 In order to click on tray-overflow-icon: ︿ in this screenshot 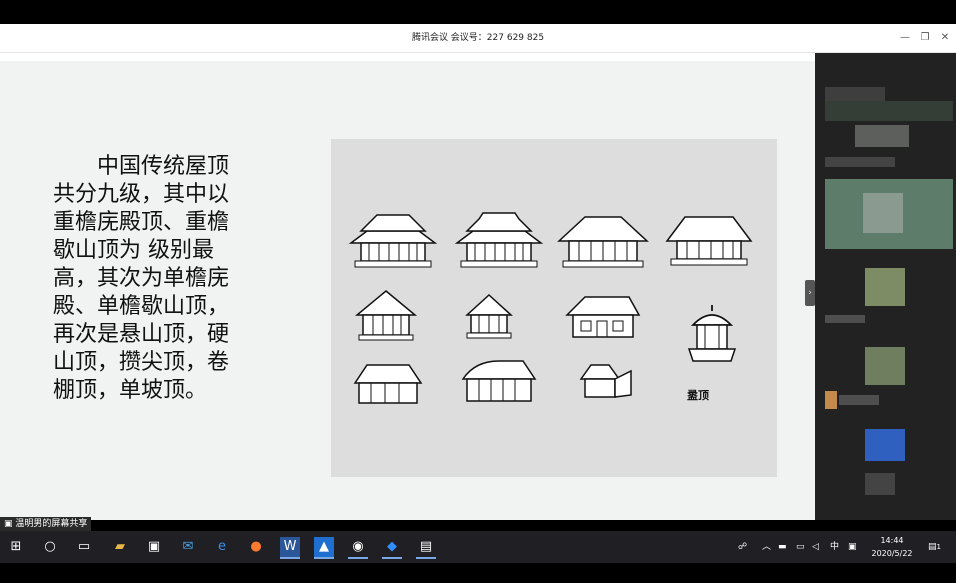, I will do `click(766, 547)`.